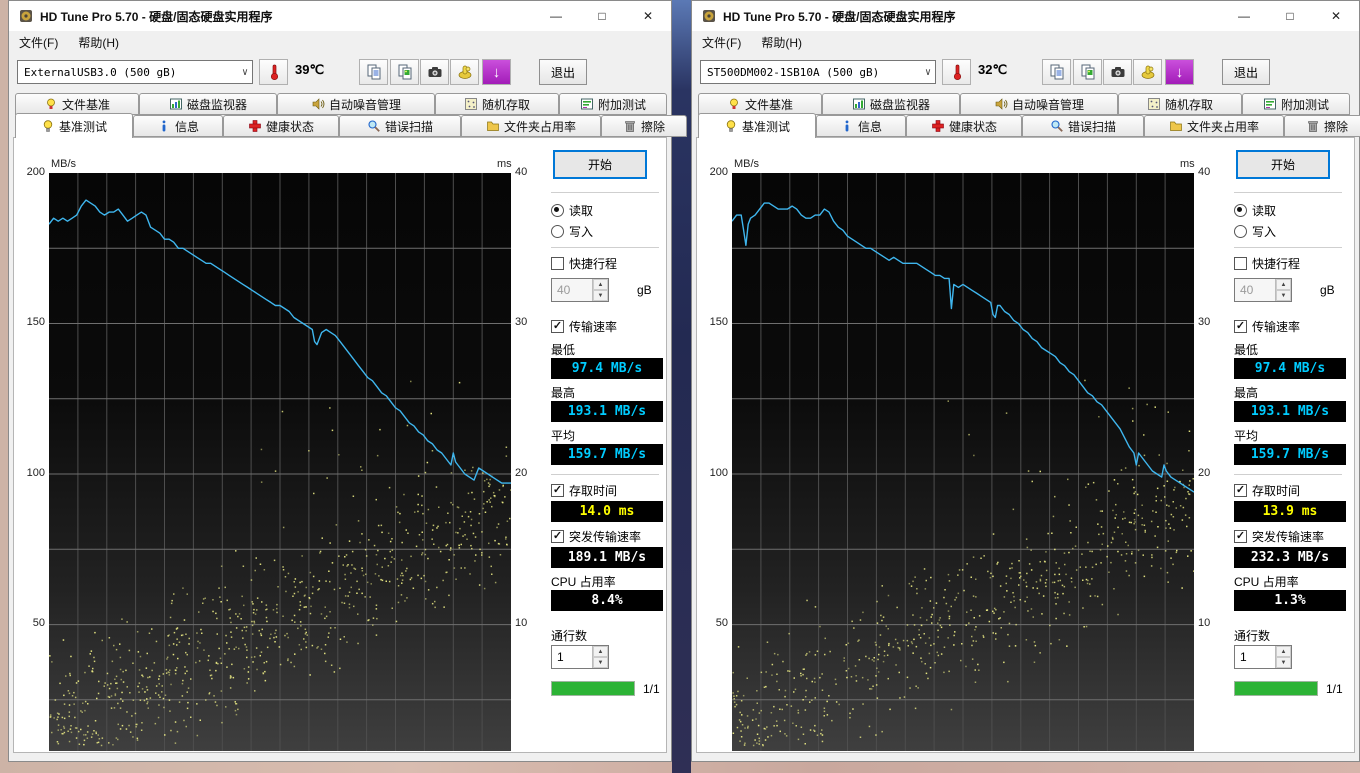 This screenshot has width=1360, height=773. What do you see at coordinates (135, 72) in the screenshot?
I see `drive-selector: ExternalUSB3.0 (500 gB) ∨` at bounding box center [135, 72].